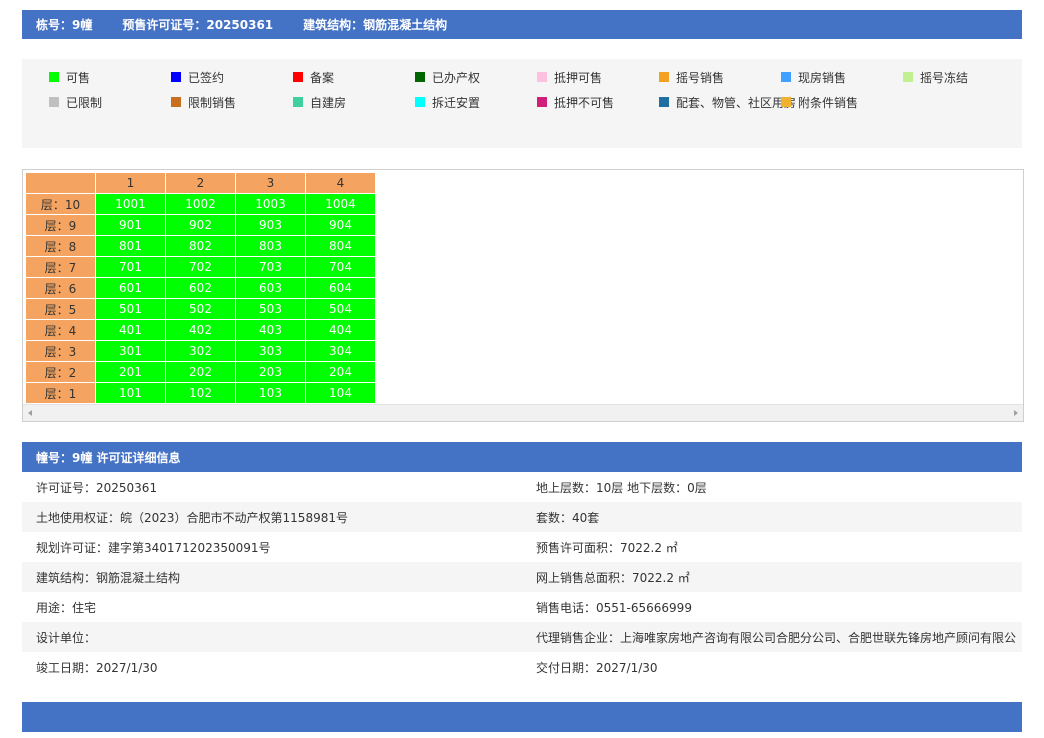  Describe the element at coordinates (813, 77) in the screenshot. I see `legend-item: 现房销售` at that location.